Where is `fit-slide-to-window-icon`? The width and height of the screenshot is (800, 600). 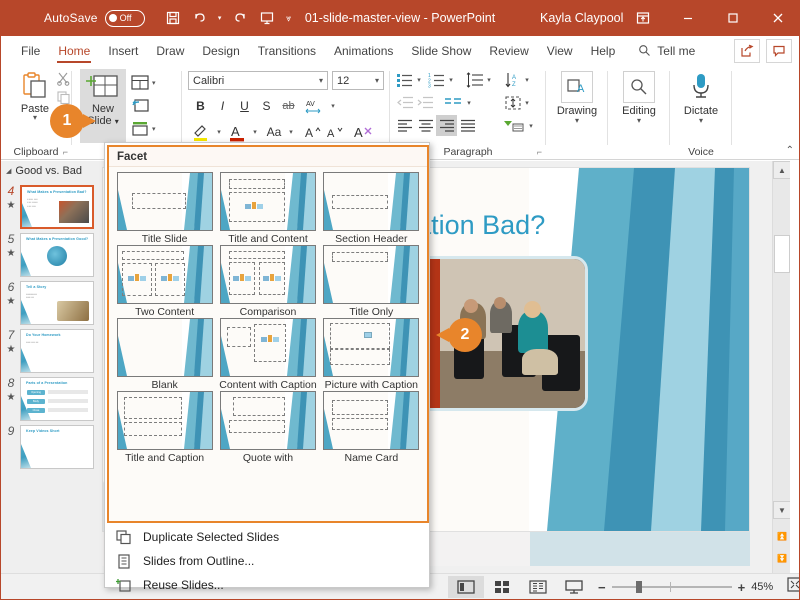 fit-slide-to-window-icon is located at coordinates (793, 587).